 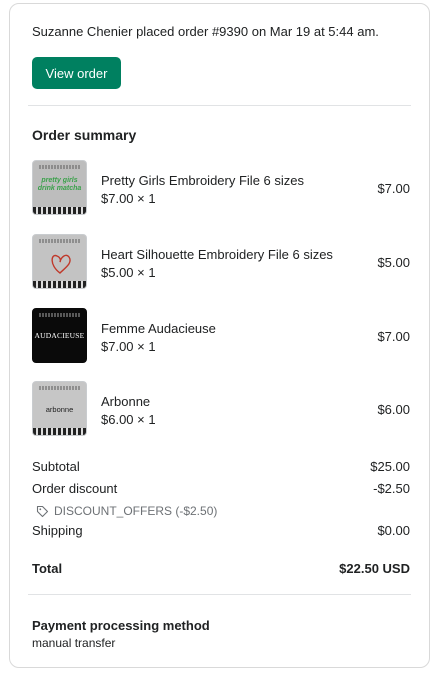 I want to click on item-name: Arbonne, so click(x=125, y=401).